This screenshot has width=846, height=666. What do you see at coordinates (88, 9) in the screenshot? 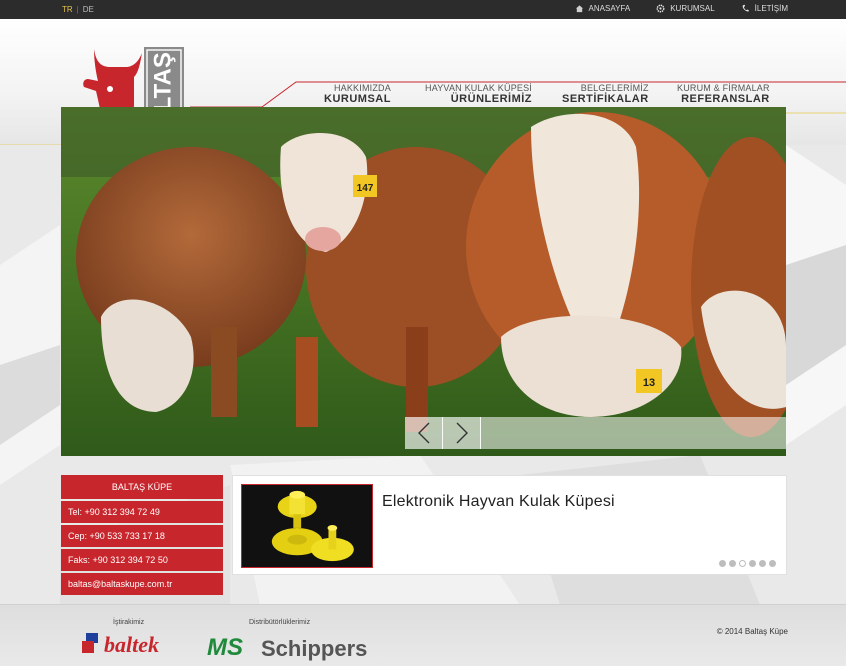
I see `lang-de-link: DE` at bounding box center [88, 9].